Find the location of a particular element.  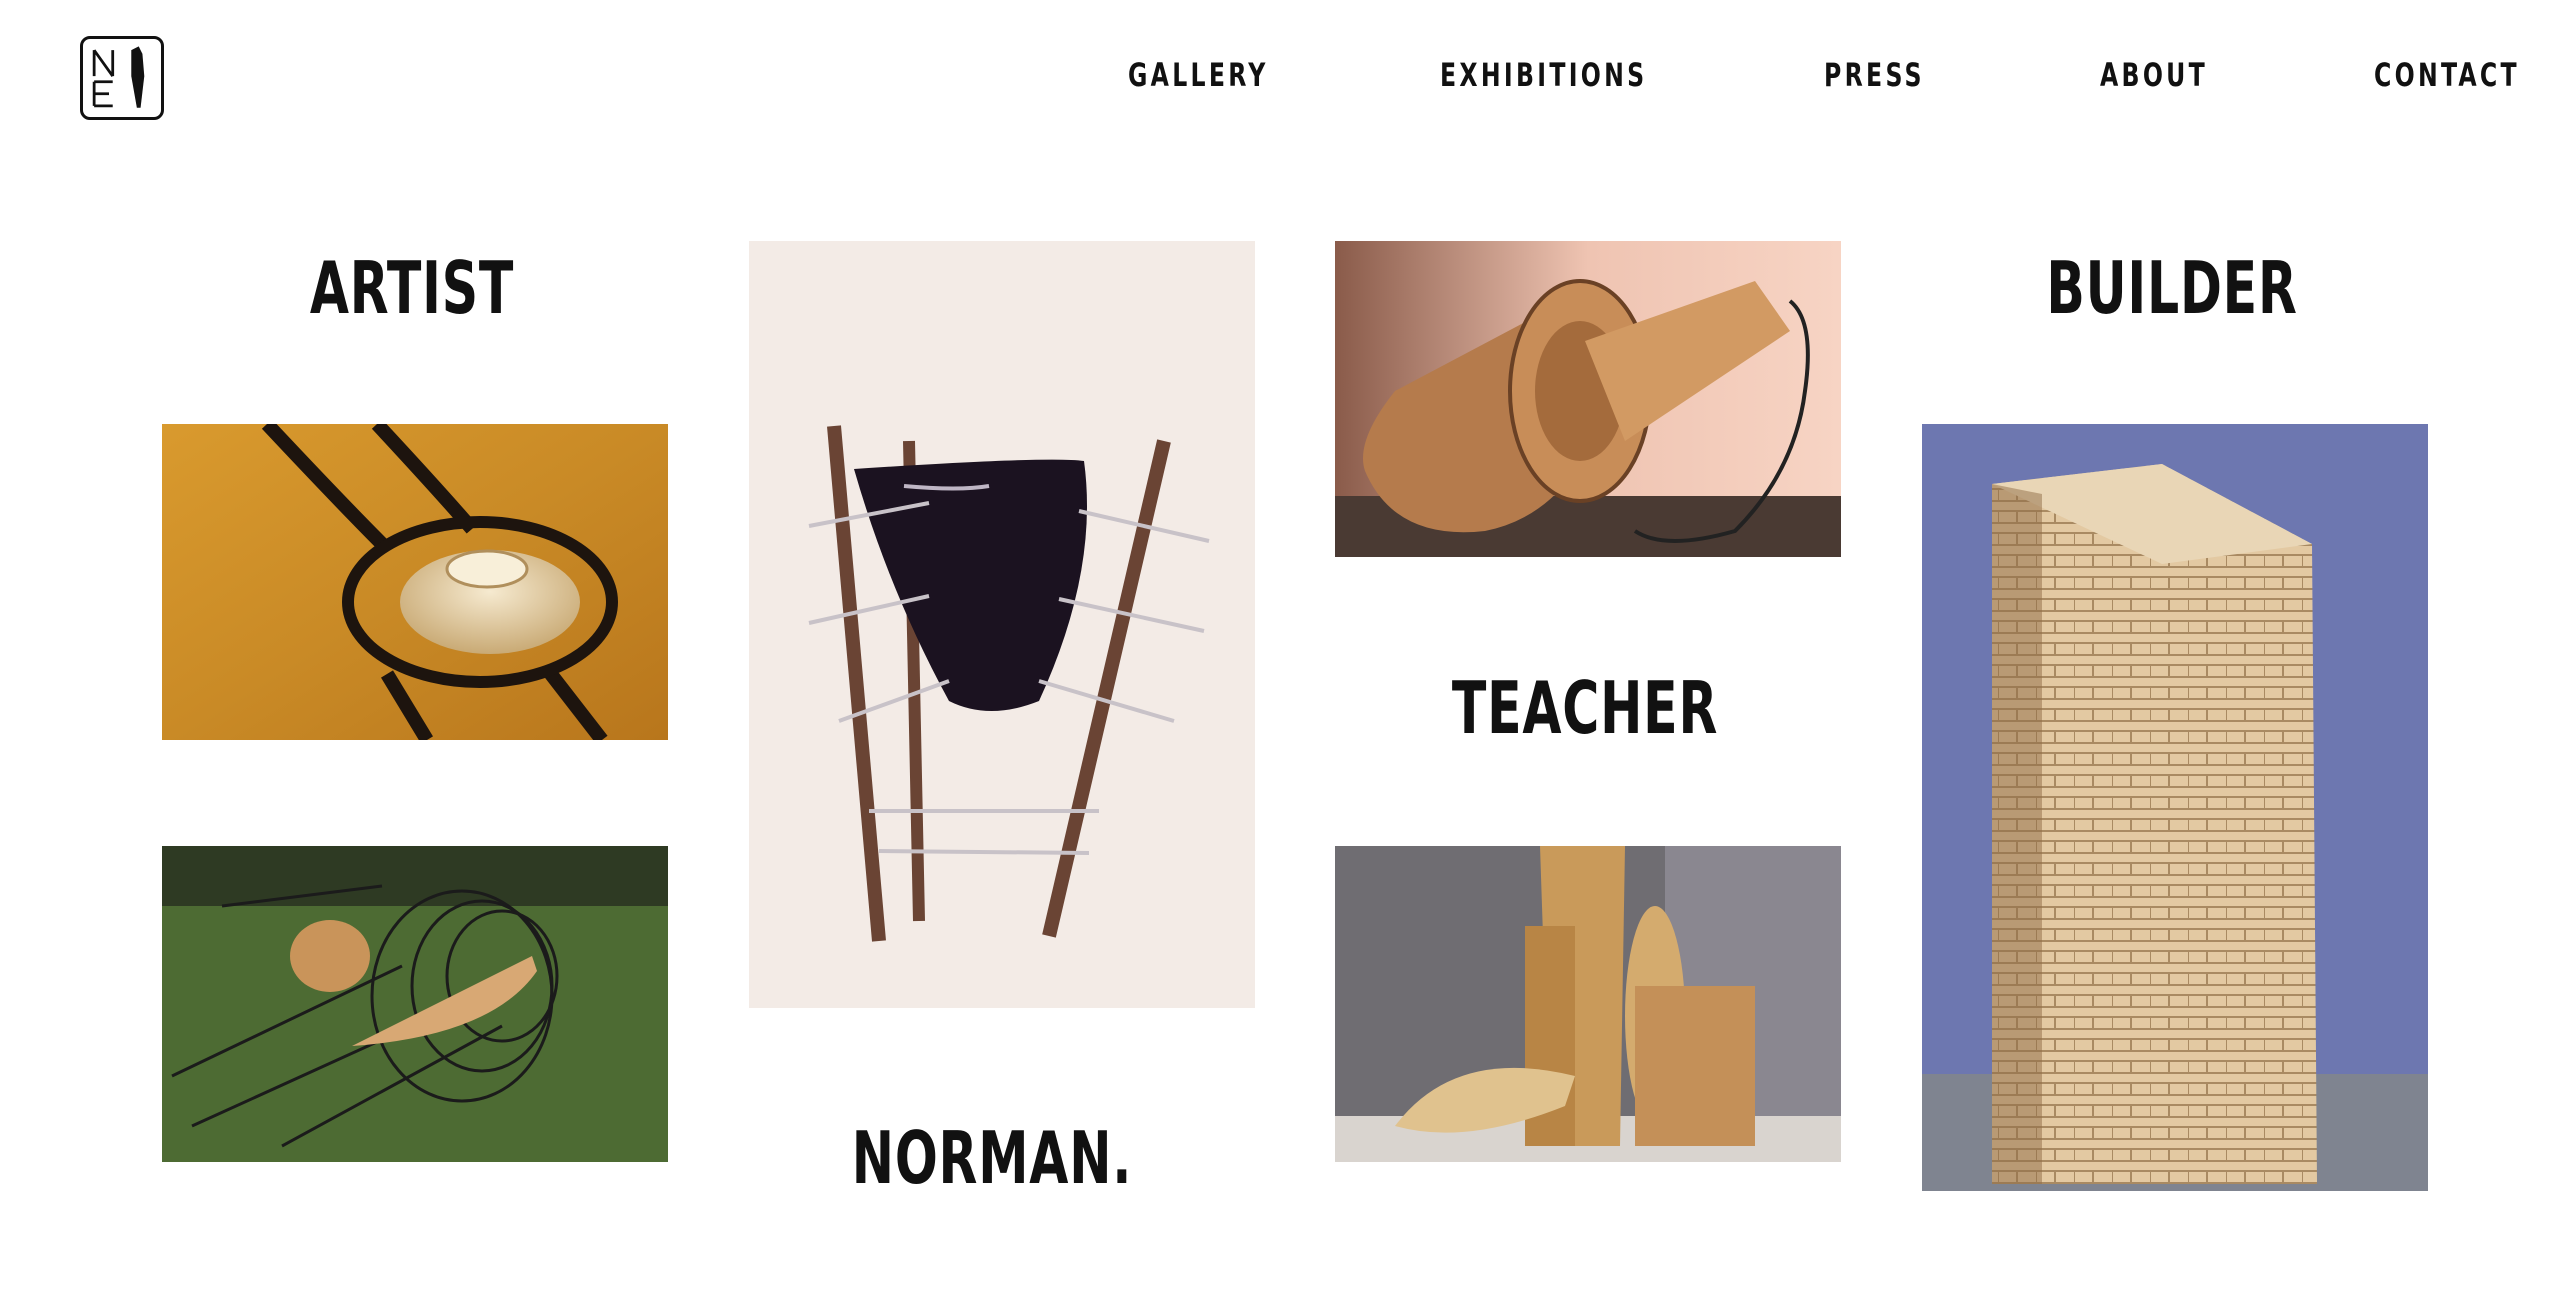

heading-teacher: TEACHER is located at coordinates (1585, 708).